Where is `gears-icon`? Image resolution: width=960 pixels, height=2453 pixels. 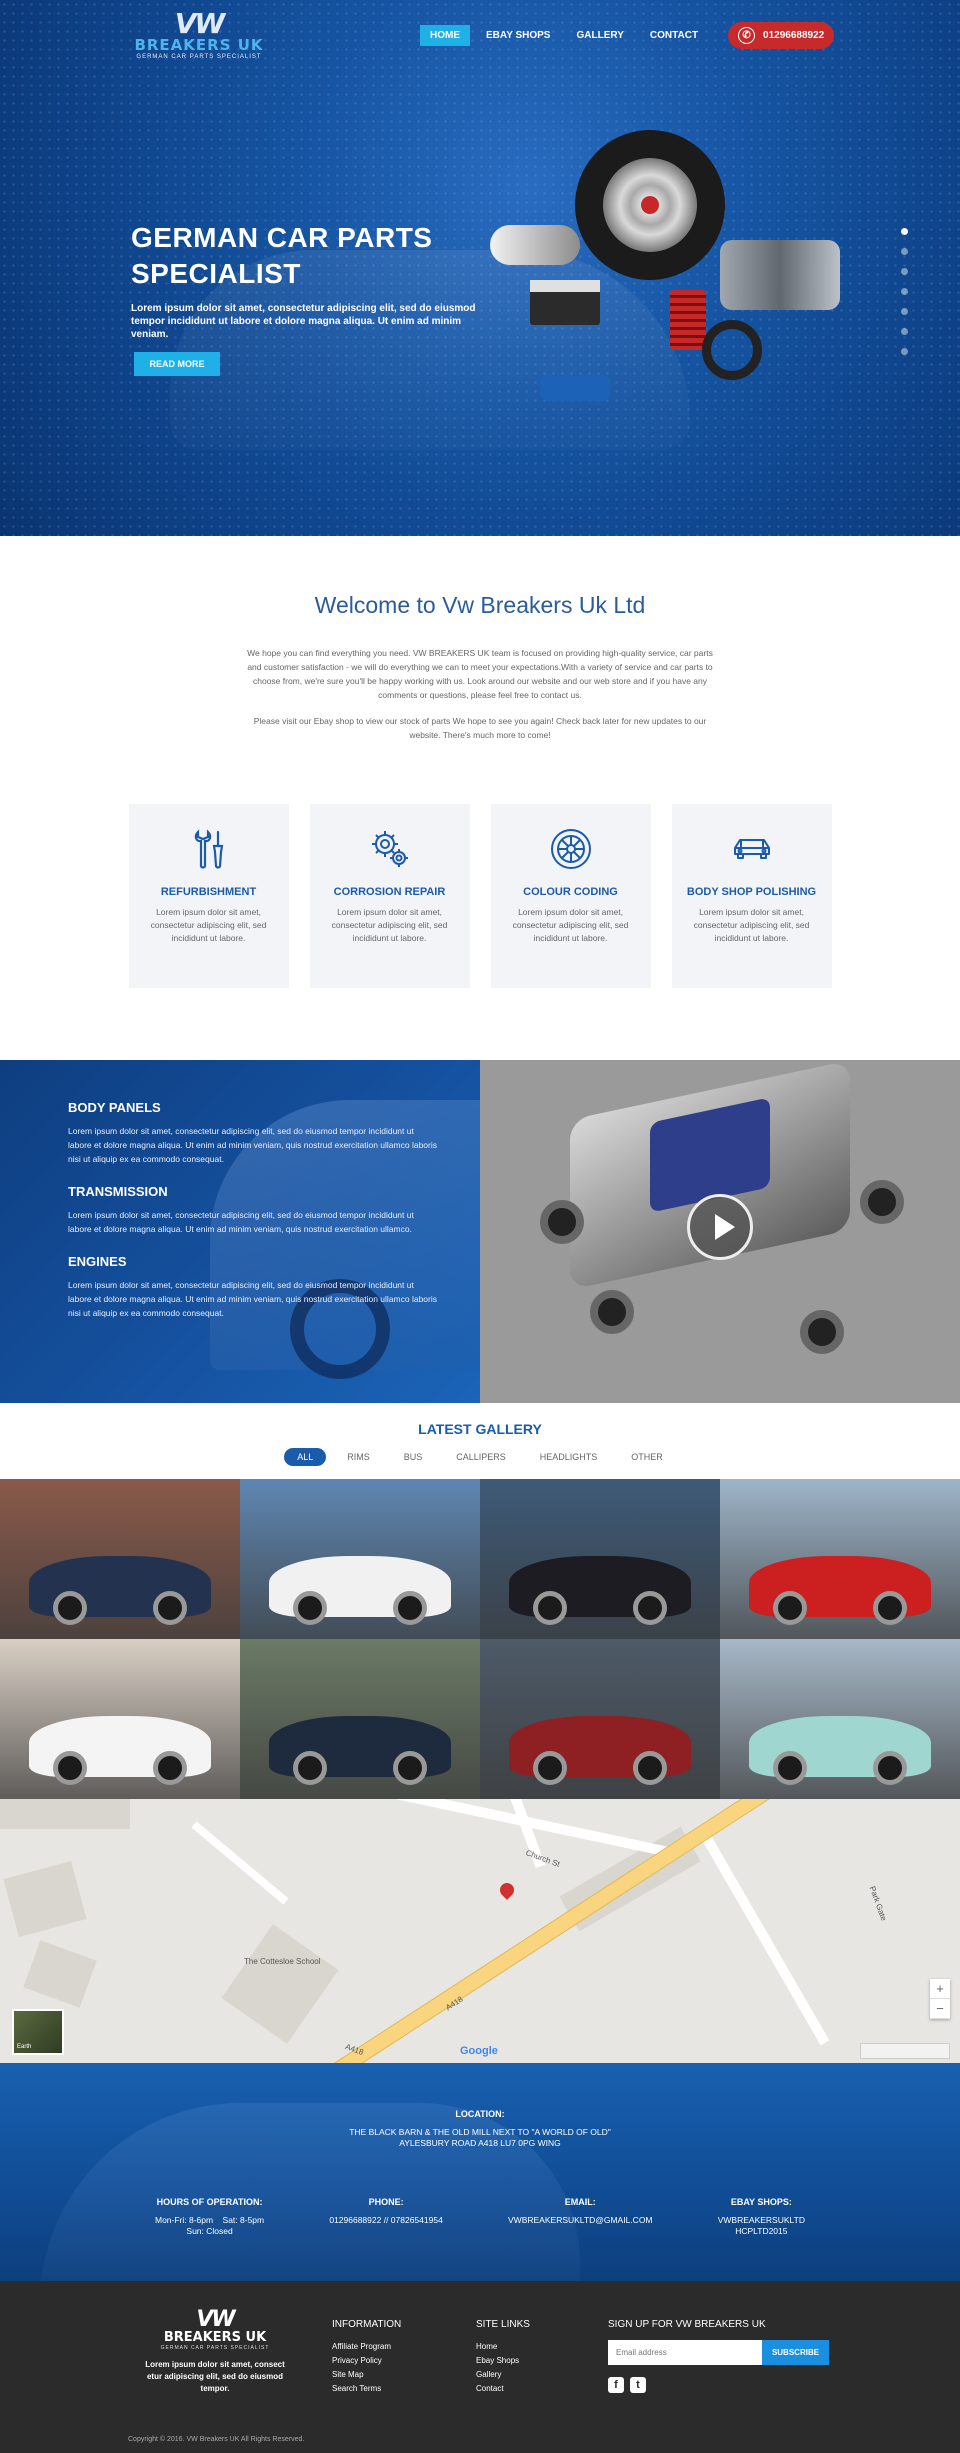
gears-icon is located at coordinates (390, 849).